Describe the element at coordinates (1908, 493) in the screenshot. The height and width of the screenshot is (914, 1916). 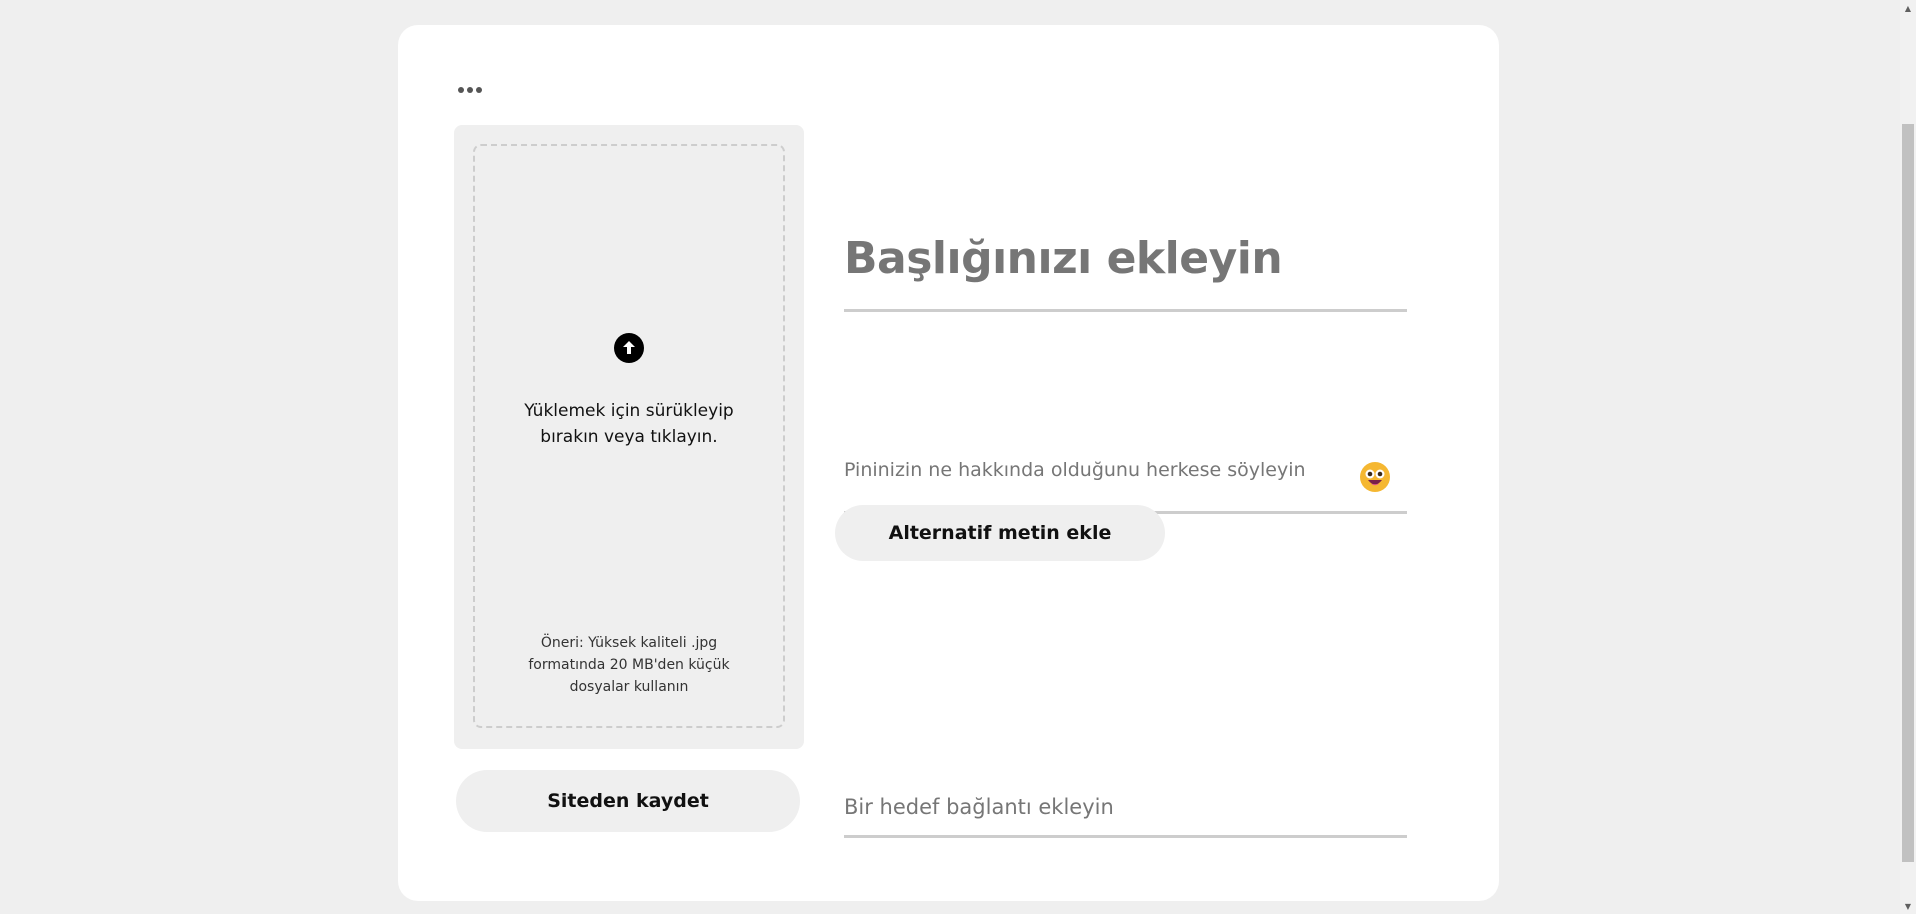
I see `scrollbar-thumb` at that location.